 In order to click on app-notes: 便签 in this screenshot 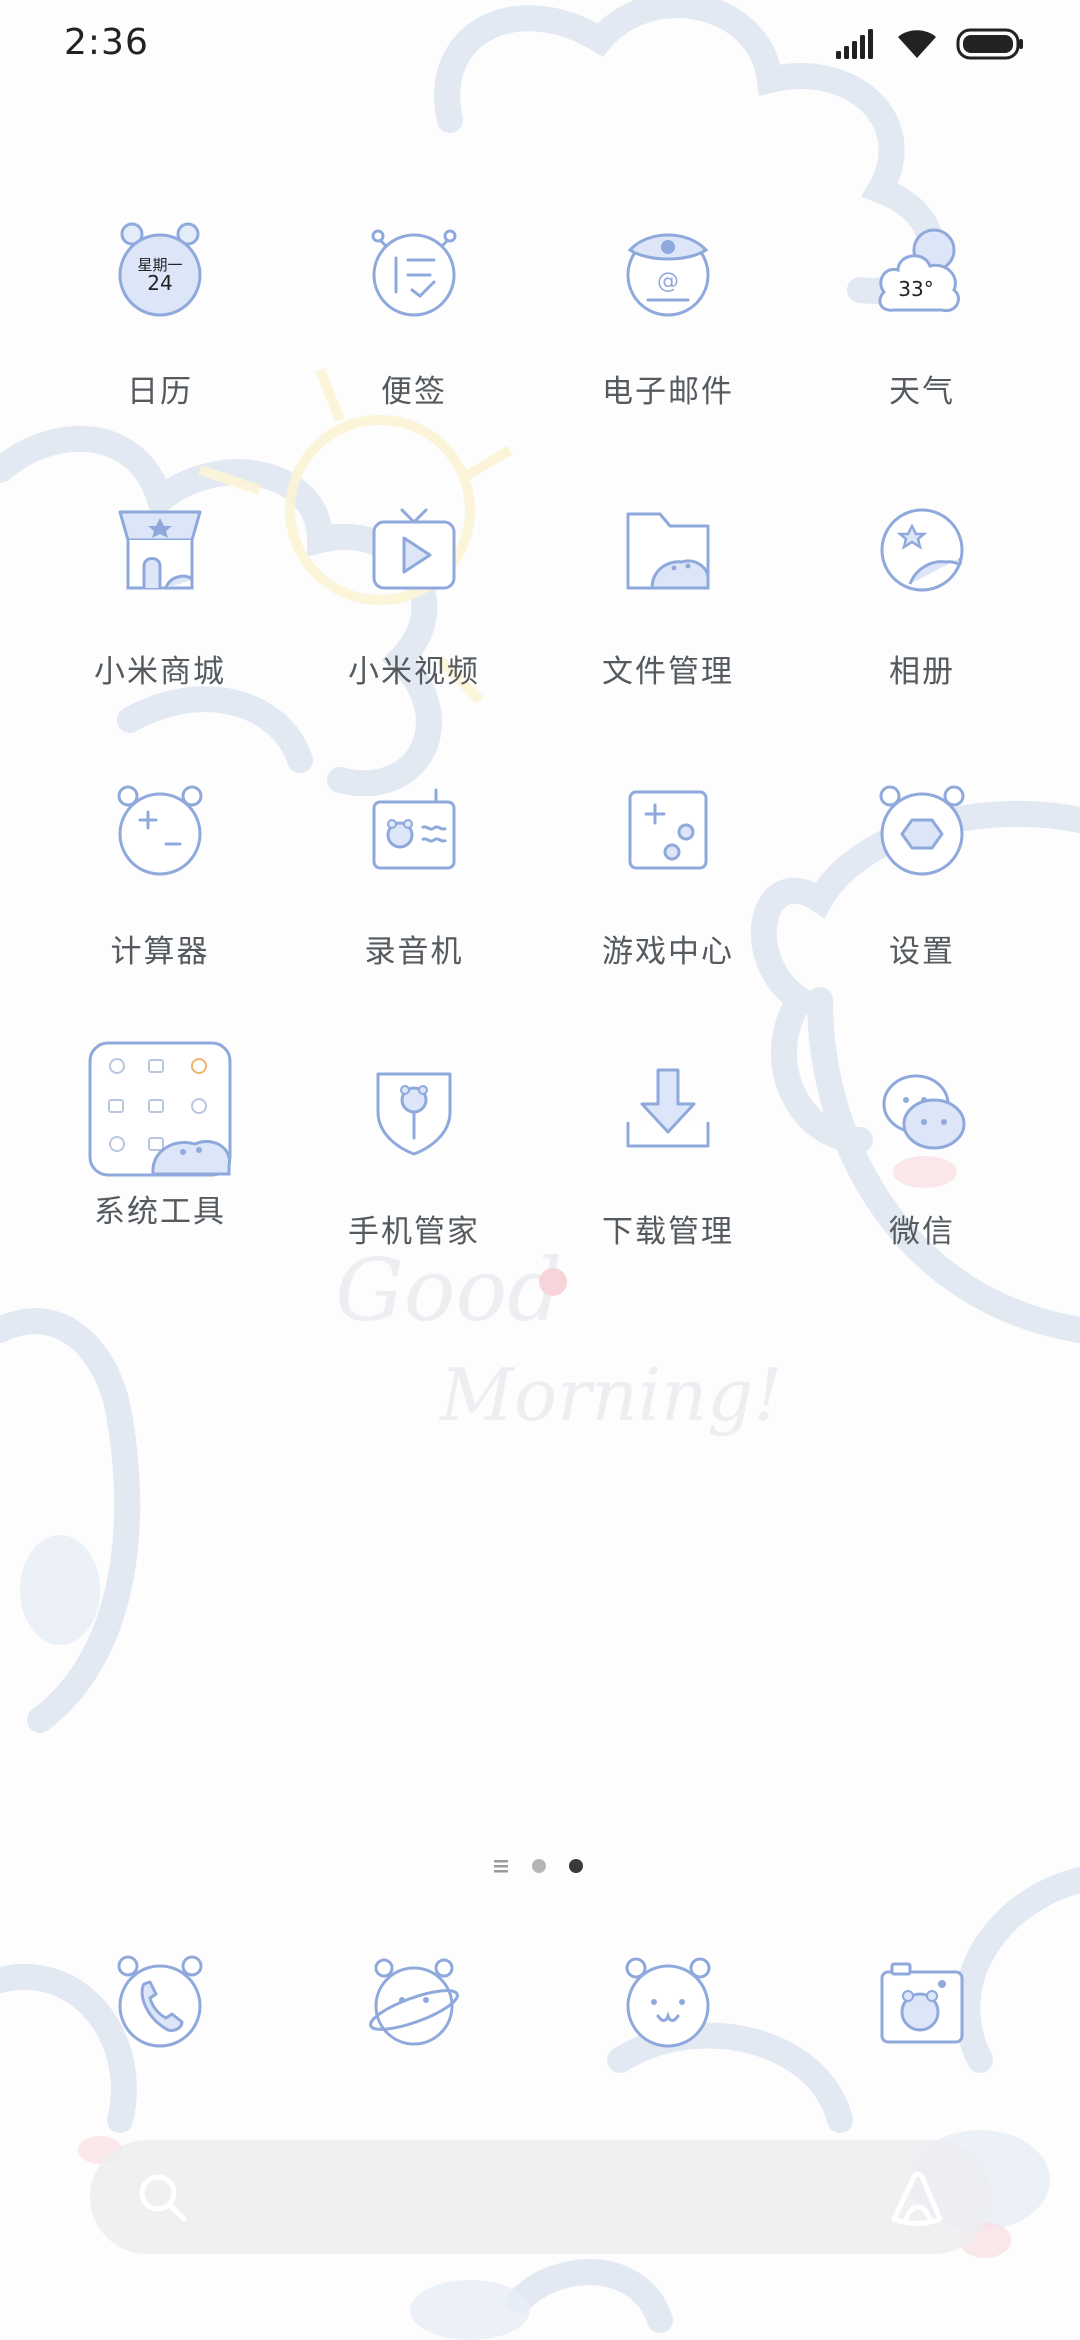, I will do `click(414, 335)`.